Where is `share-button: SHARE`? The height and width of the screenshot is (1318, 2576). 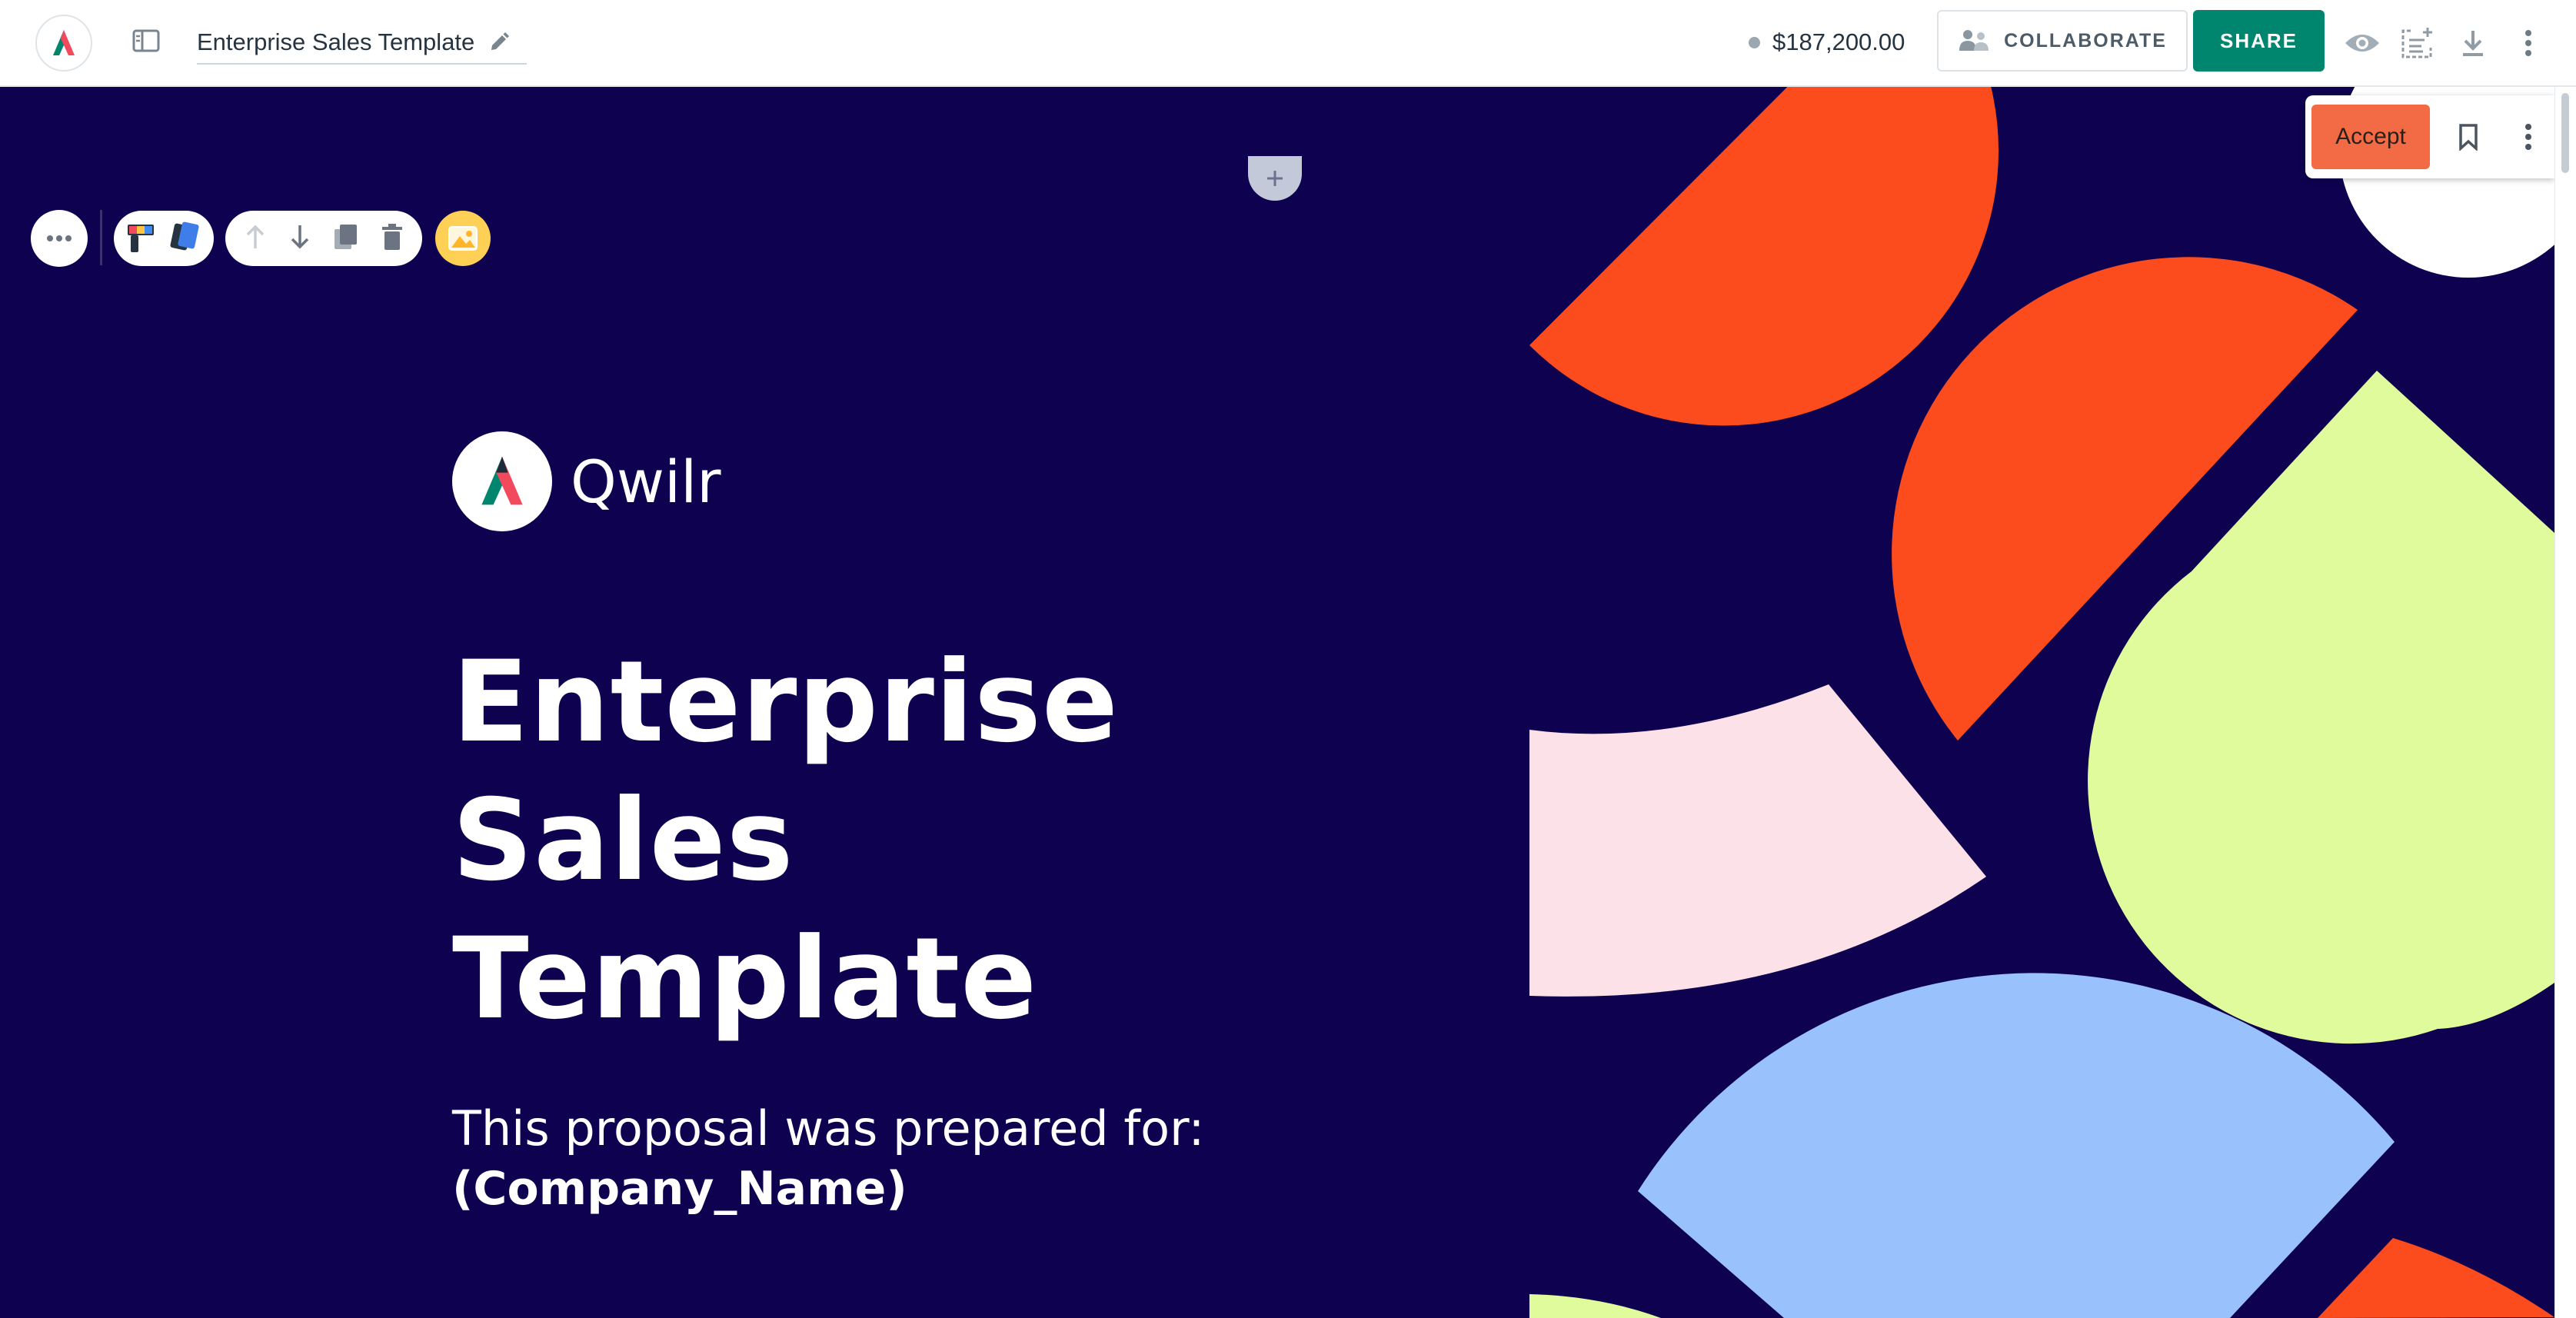
share-button: SHARE is located at coordinates (2259, 41).